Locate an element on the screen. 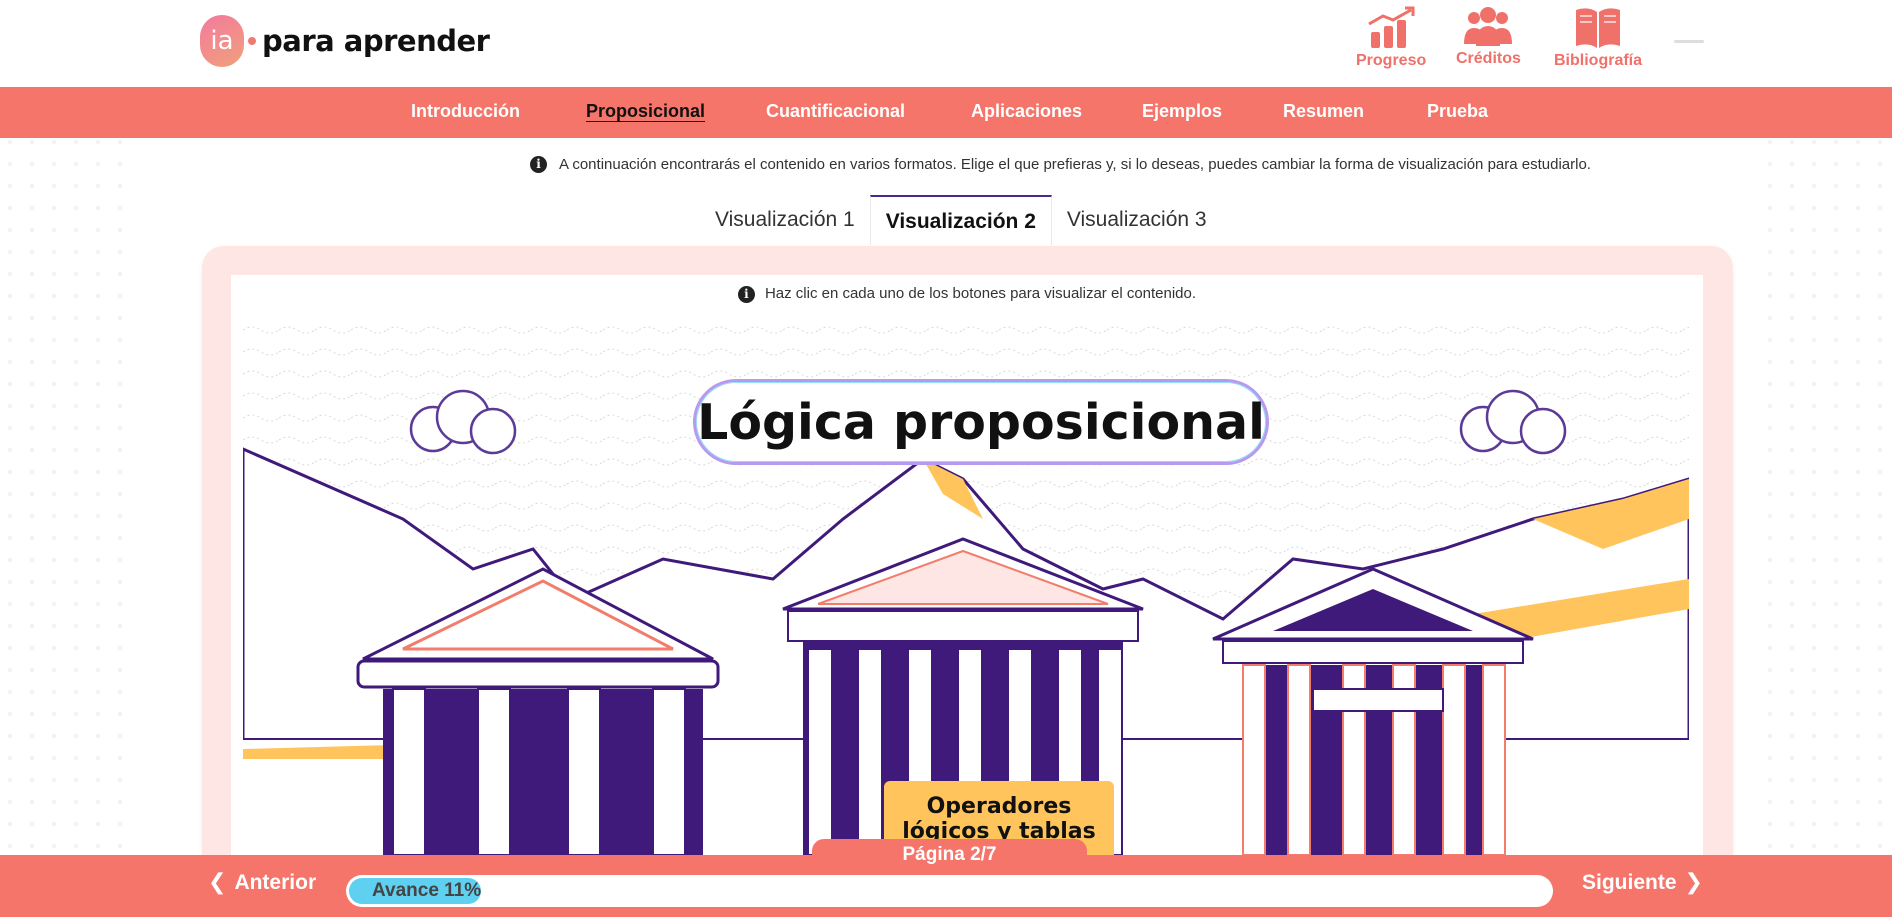 This screenshot has height=917, width=1892. logo: ia para aprender is located at coordinates (345, 41).